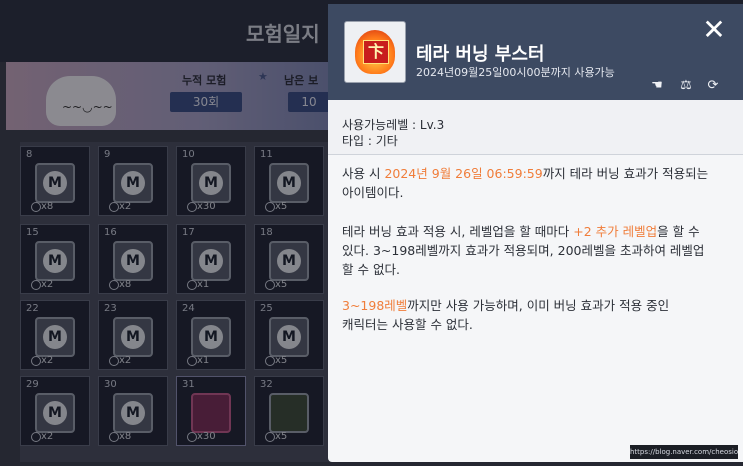 This screenshot has width=743, height=466. Describe the element at coordinates (370, 141) in the screenshot. I see `item-type: 타입 : 기타` at that location.